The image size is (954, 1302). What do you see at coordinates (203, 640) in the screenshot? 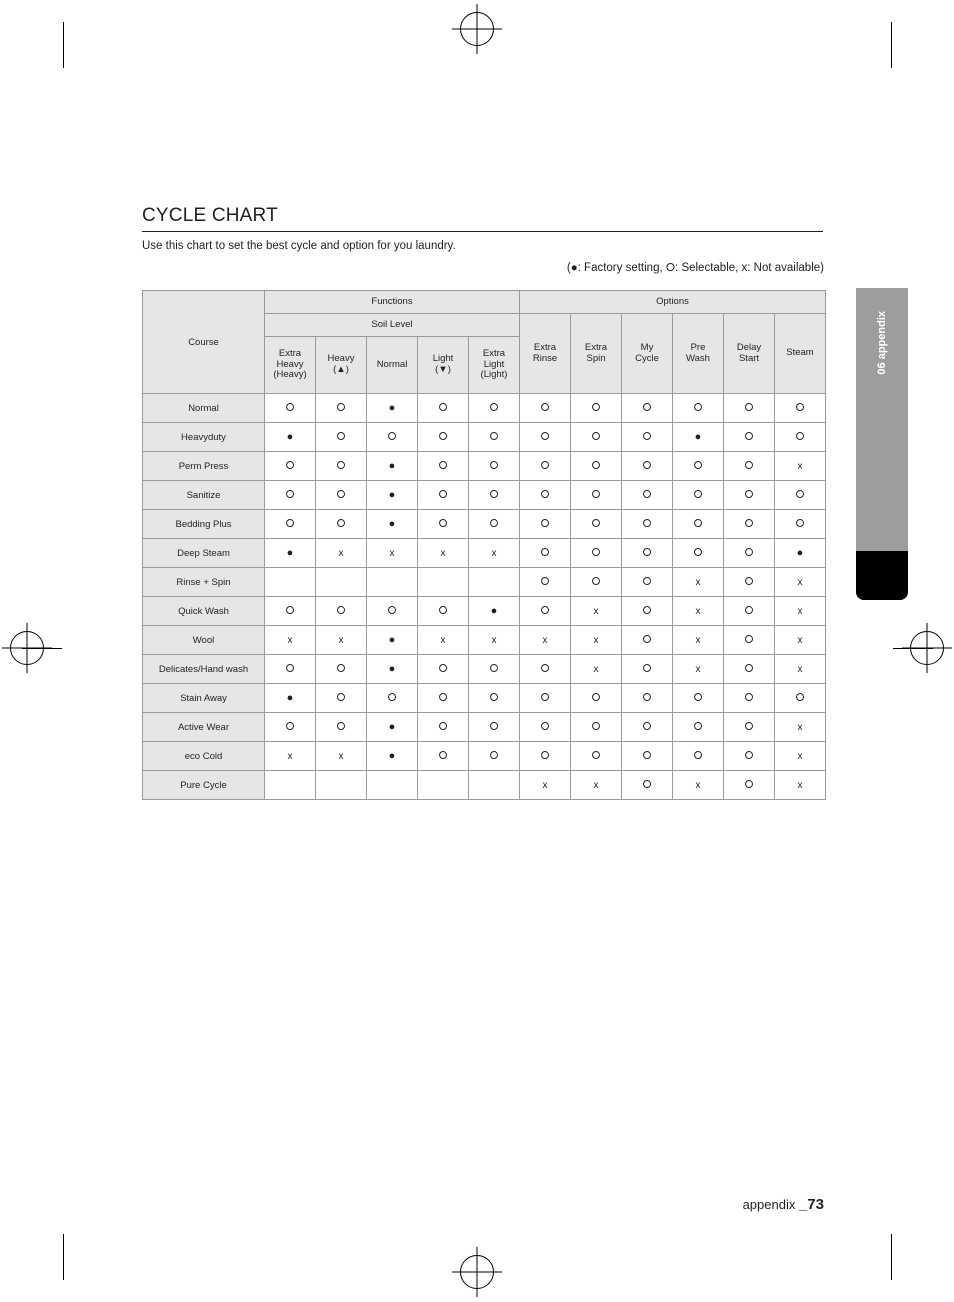
I see `row-header-course: Wool` at bounding box center [203, 640].